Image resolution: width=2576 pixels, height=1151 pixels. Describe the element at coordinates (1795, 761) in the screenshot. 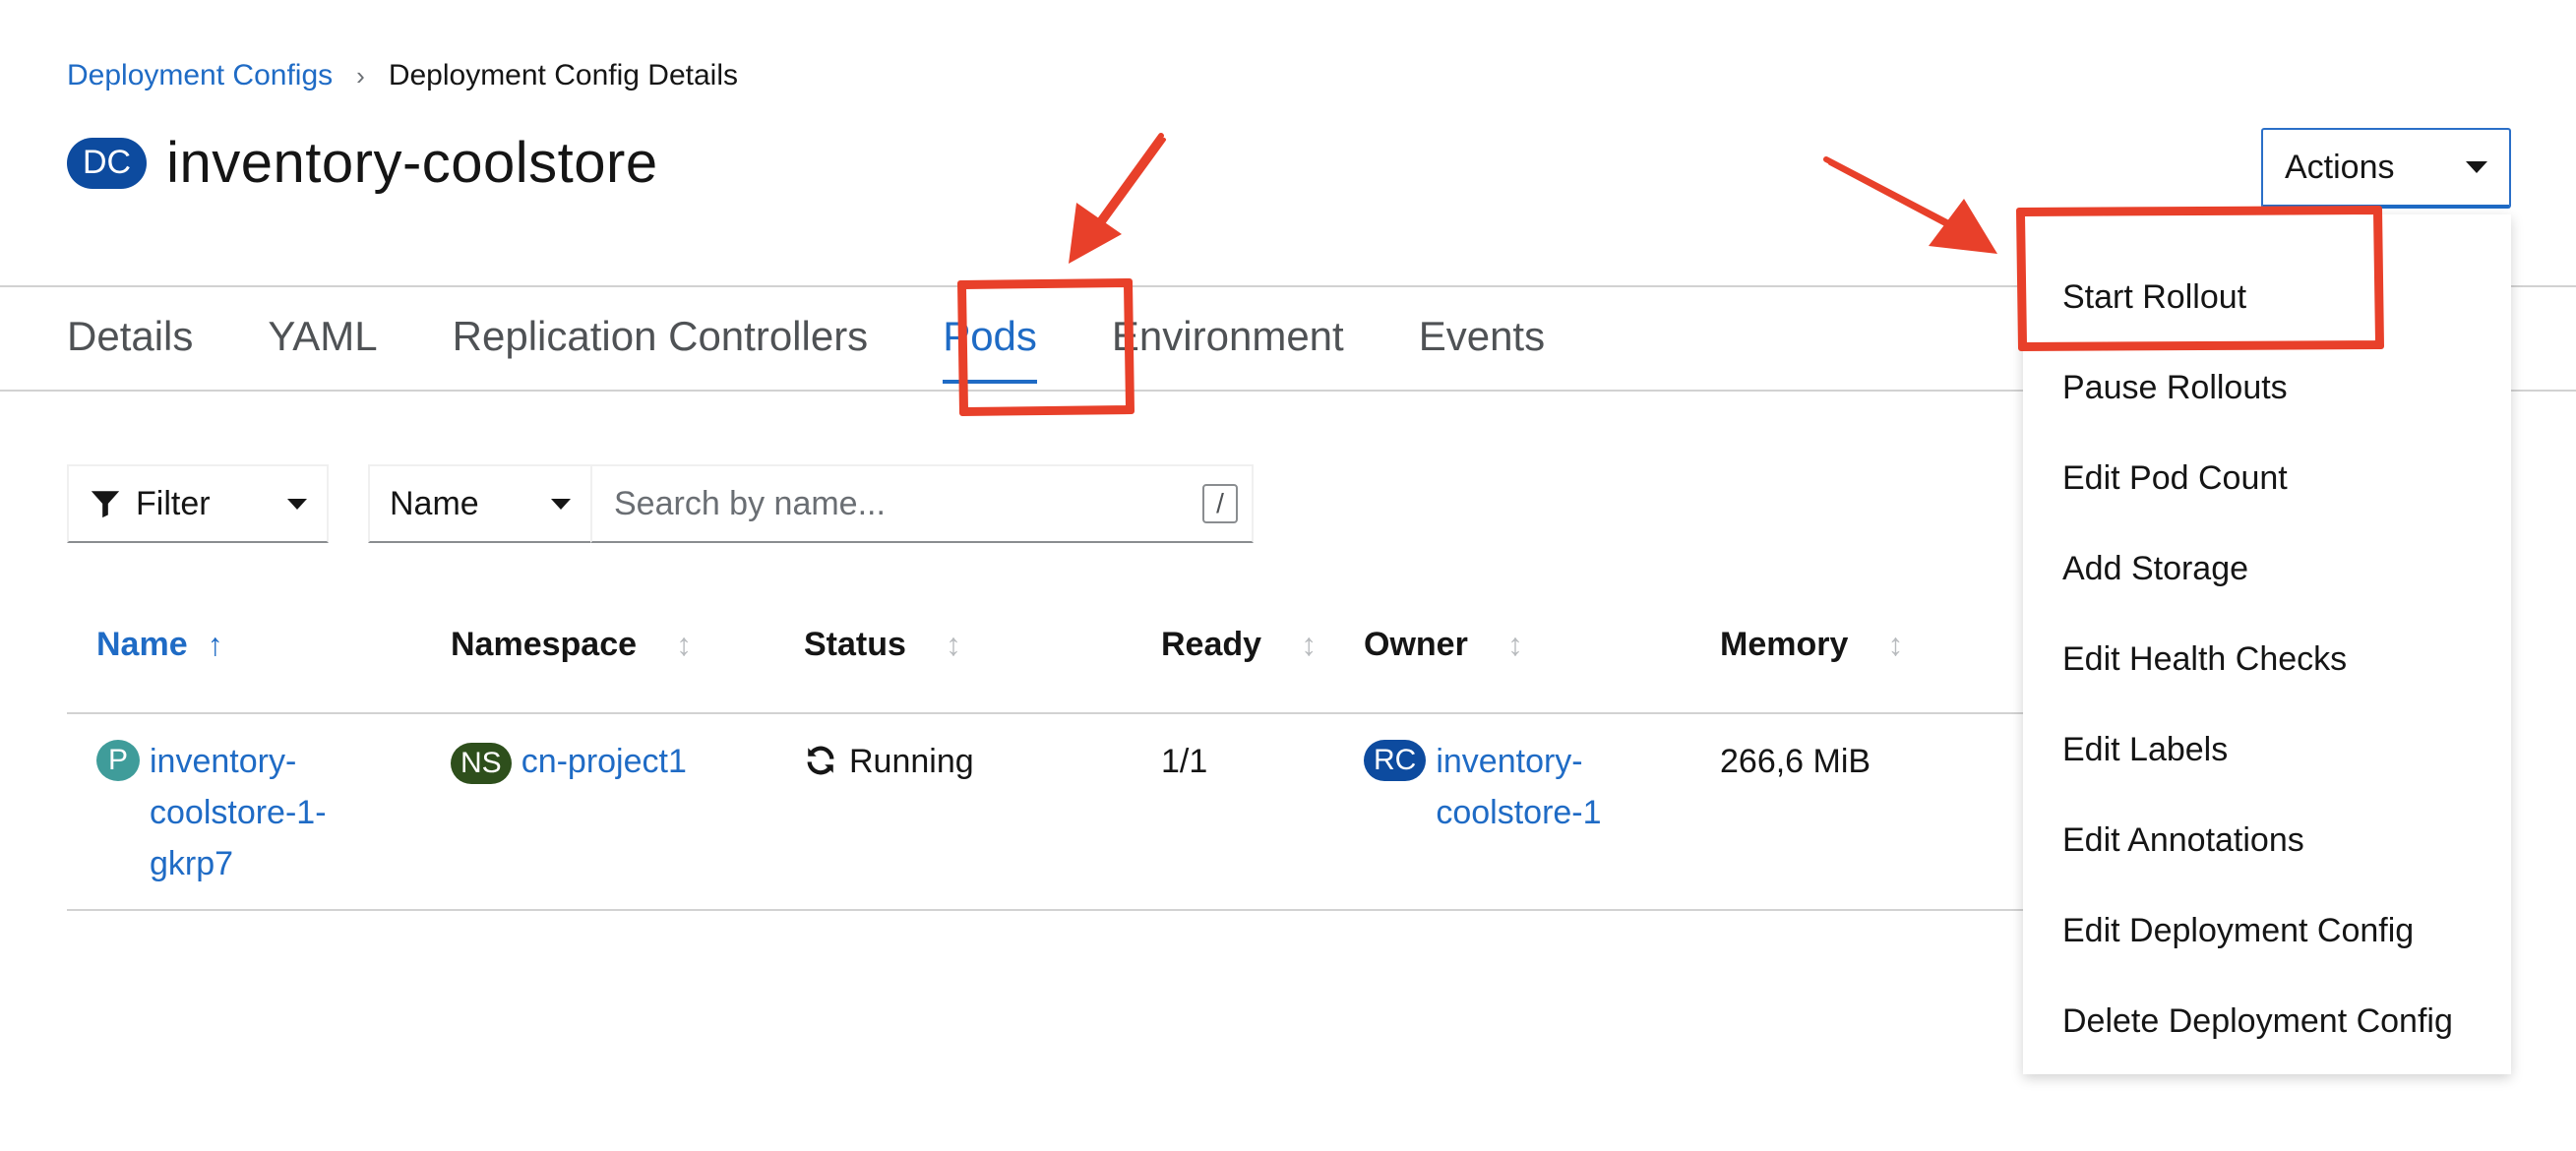

I see `table-row-memory-cell: 266,6 MiB` at that location.